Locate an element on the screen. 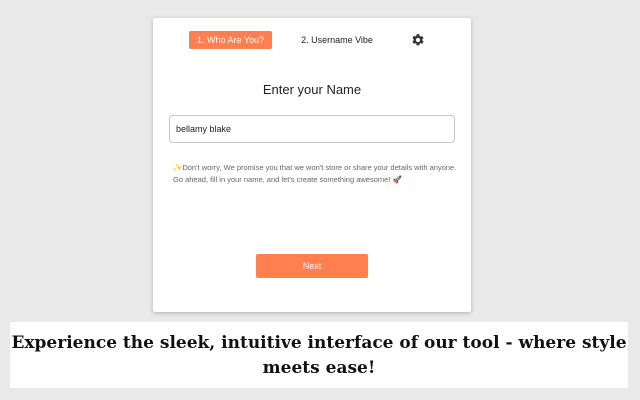  page-title: Enter your Name is located at coordinates (312, 89).